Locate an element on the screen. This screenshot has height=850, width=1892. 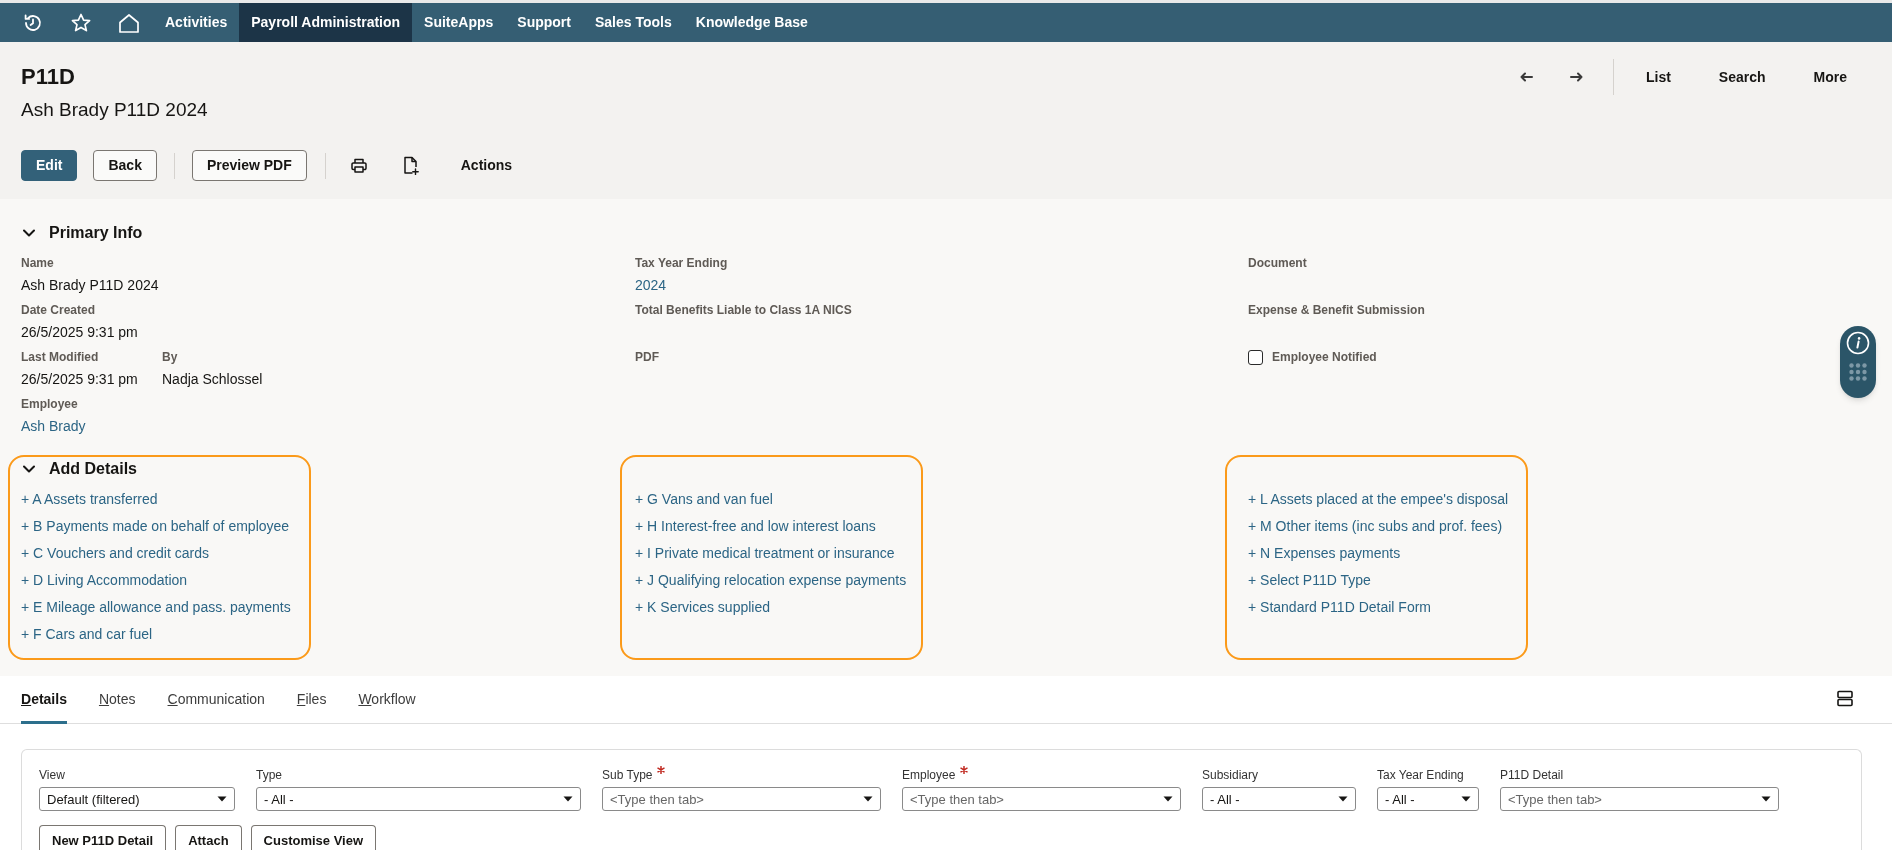
add-detail-link: + D Living Accommodation is located at coordinates (104, 580).